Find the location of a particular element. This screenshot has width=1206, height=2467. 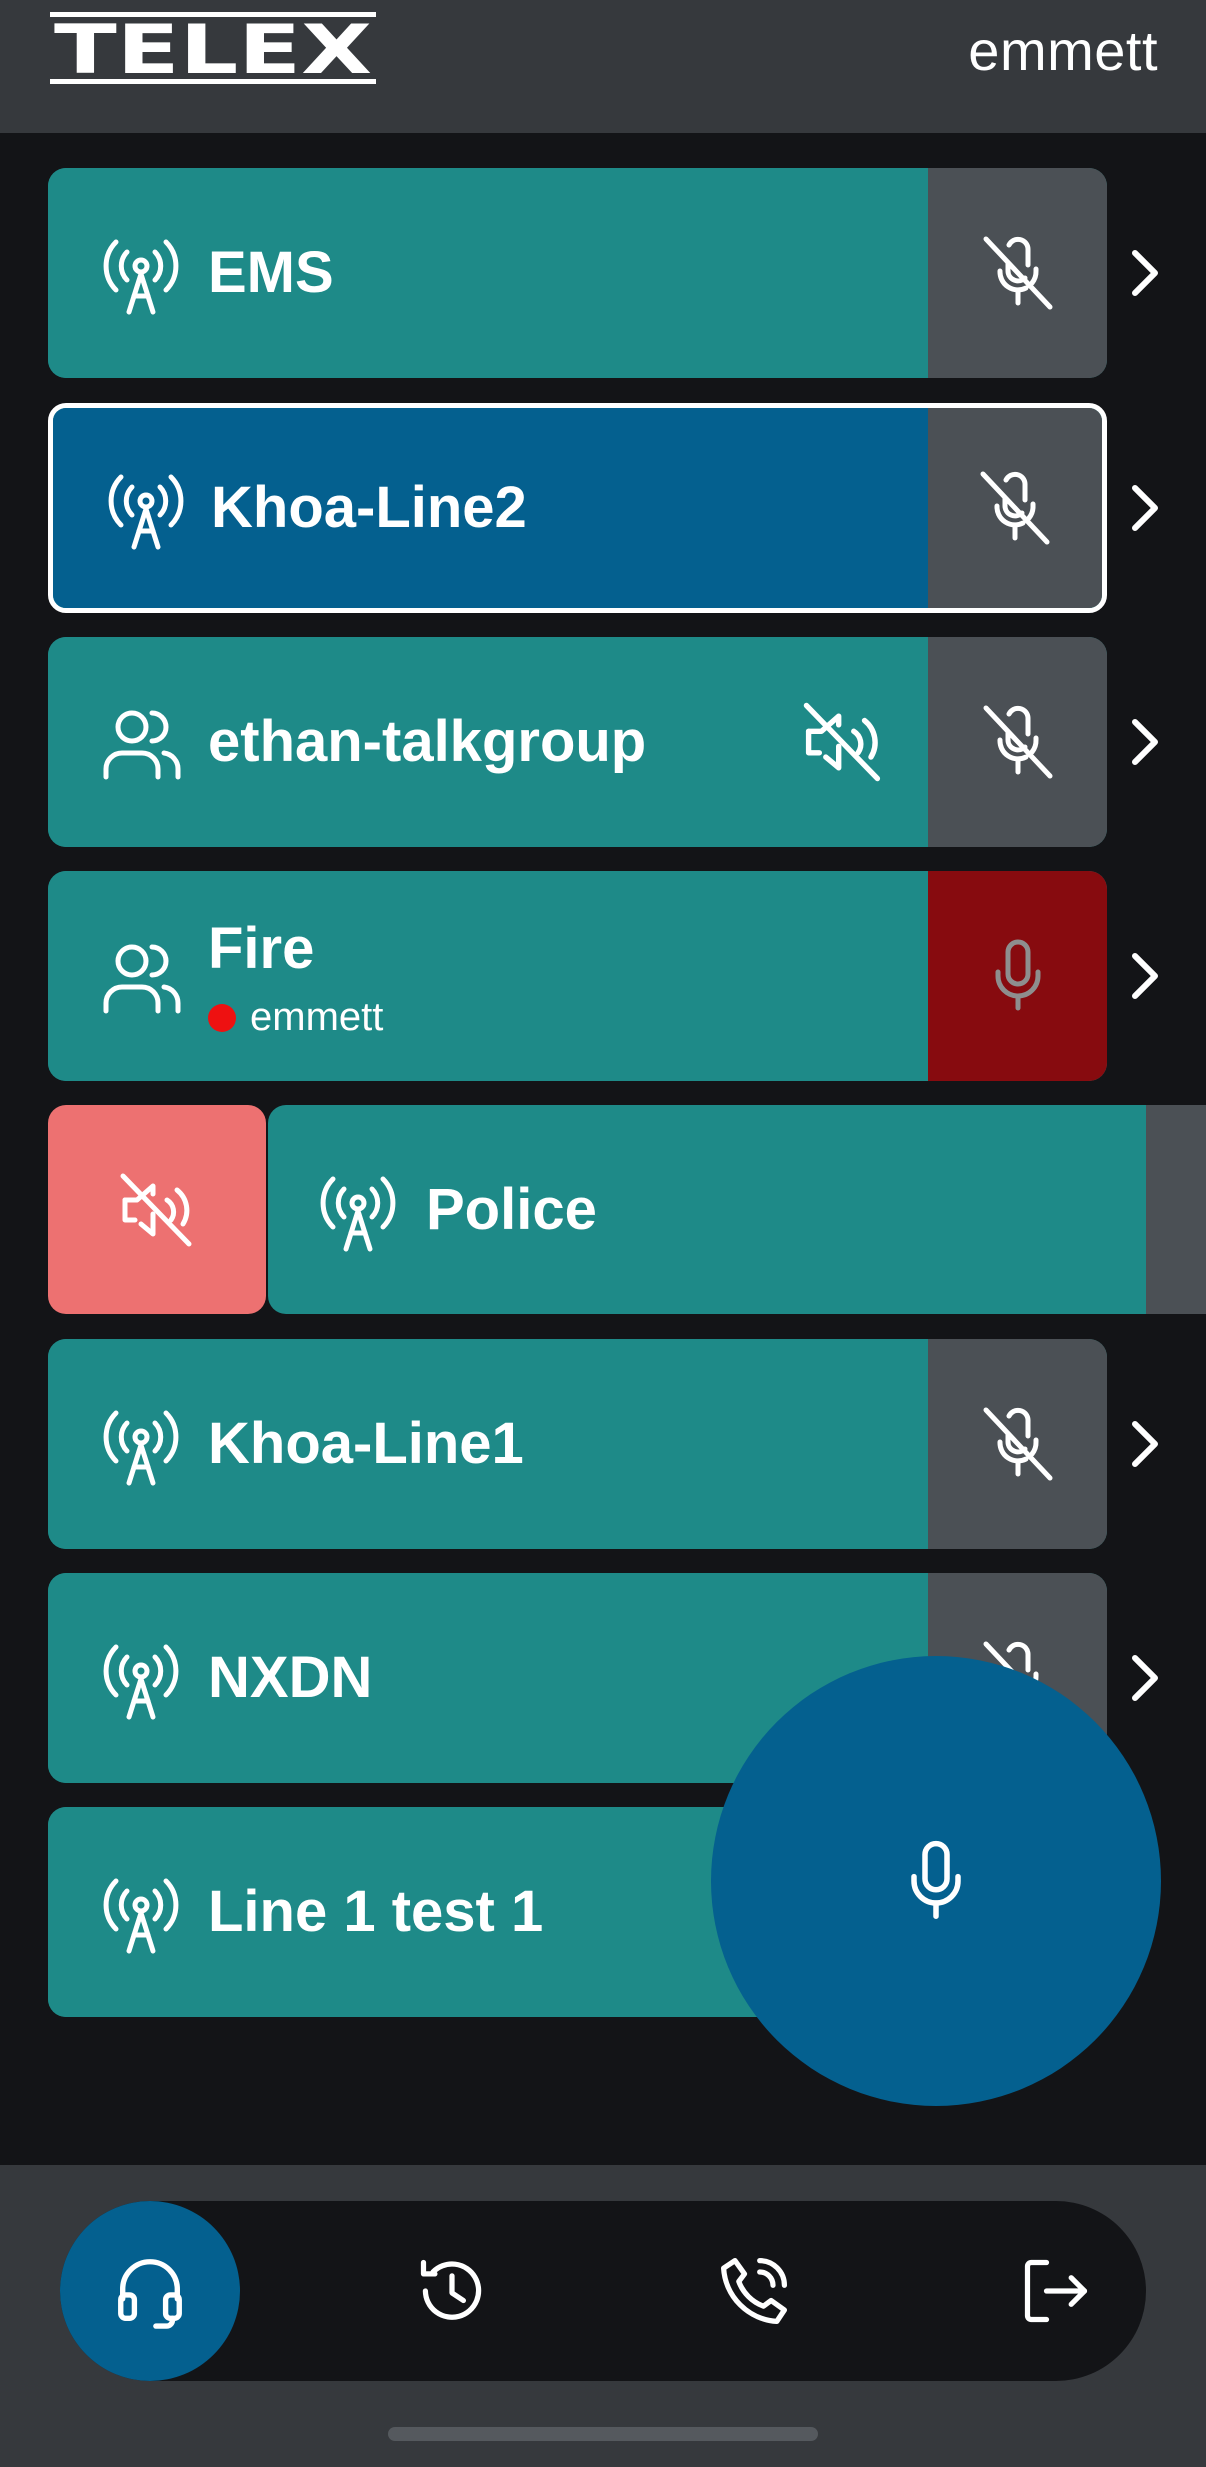

channel-select-area: ethan-talkgroup is located at coordinates (488, 742).